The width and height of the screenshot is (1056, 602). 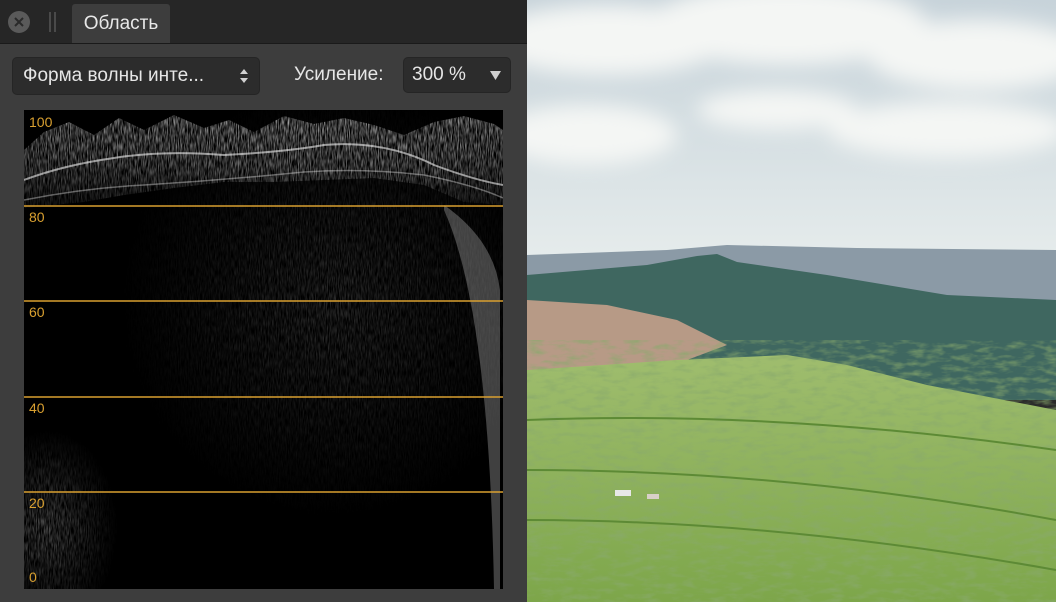 What do you see at coordinates (439, 74) in the screenshot?
I see `gain-value: 300 %` at bounding box center [439, 74].